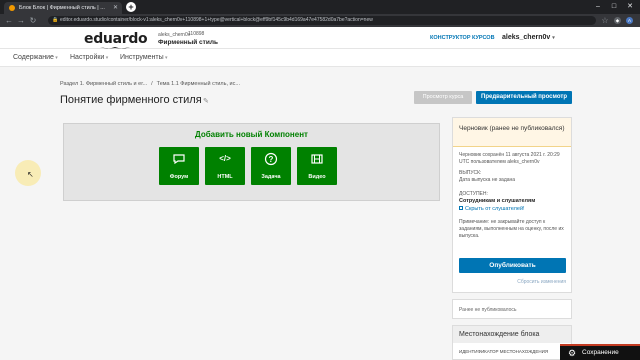  I want to click on add-problem-label: Задача, so click(271, 177).